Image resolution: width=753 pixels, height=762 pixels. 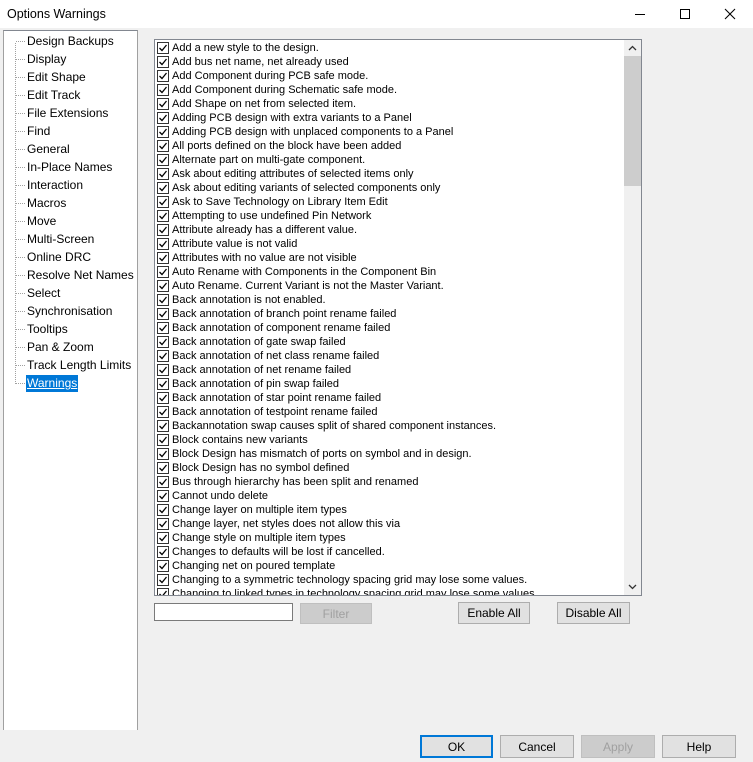 I want to click on tree-item-select: Select, so click(x=38, y=293).